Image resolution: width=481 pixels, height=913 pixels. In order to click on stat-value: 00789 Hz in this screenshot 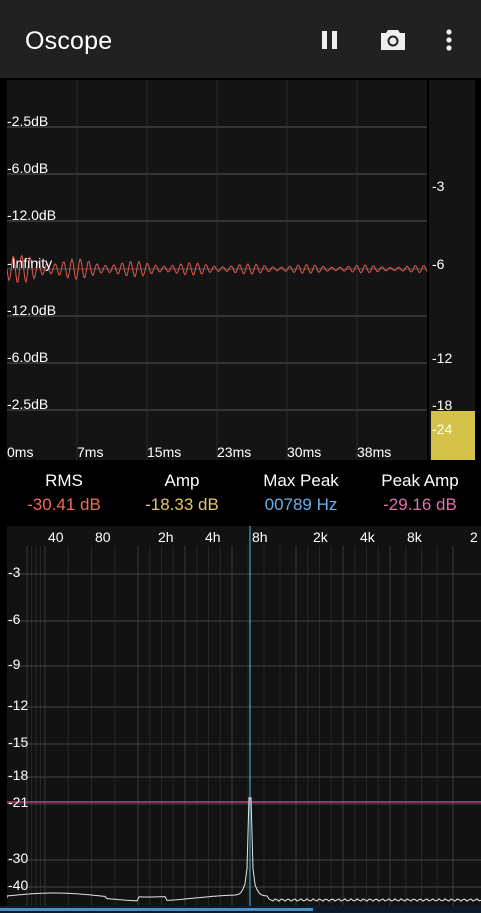, I will do `click(301, 504)`.